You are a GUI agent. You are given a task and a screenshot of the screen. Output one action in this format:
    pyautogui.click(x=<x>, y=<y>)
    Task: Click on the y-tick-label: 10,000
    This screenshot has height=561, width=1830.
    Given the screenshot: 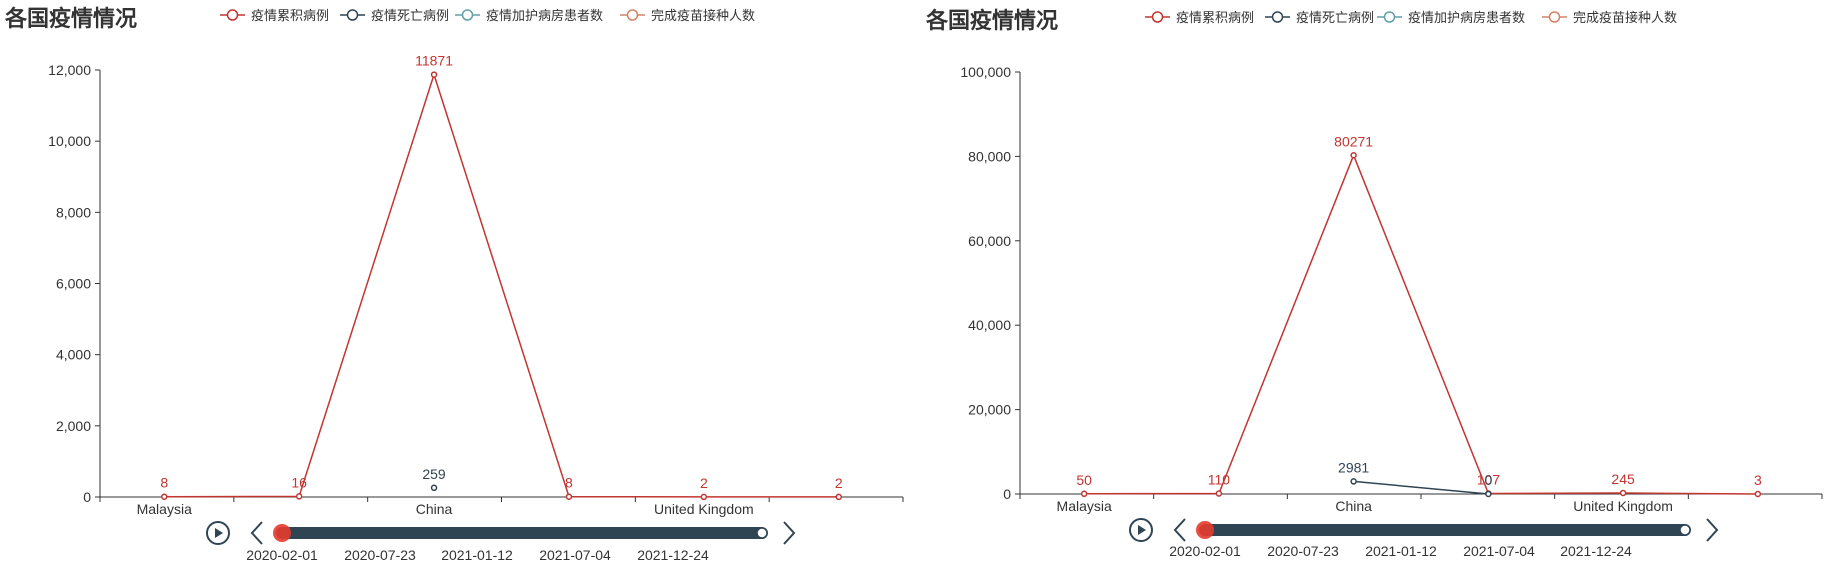 What is the action you would take?
    pyautogui.click(x=69, y=141)
    